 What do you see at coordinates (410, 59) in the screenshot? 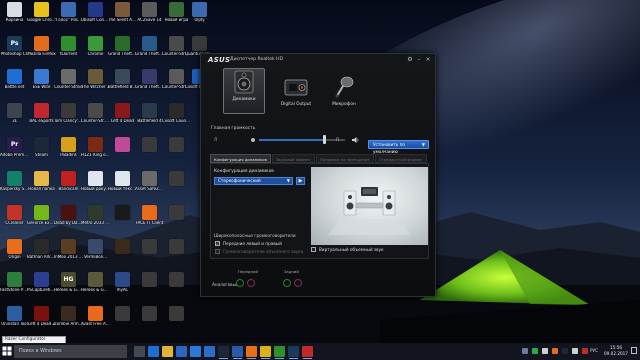
I see `settings-gear-icon: ⚙` at bounding box center [410, 59].